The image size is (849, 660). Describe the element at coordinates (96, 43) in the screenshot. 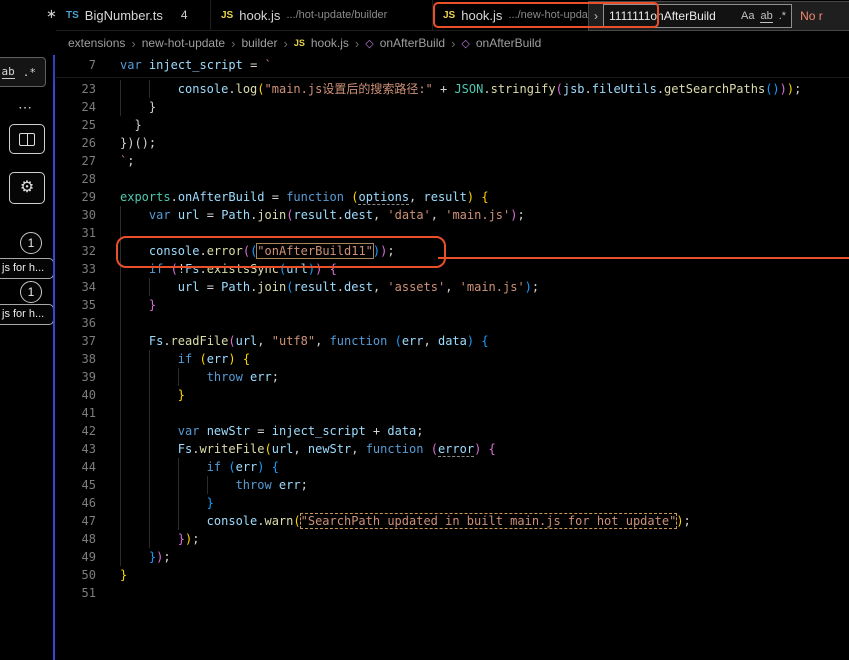

I see `breadcrumb-item-extensions: extensions` at that location.